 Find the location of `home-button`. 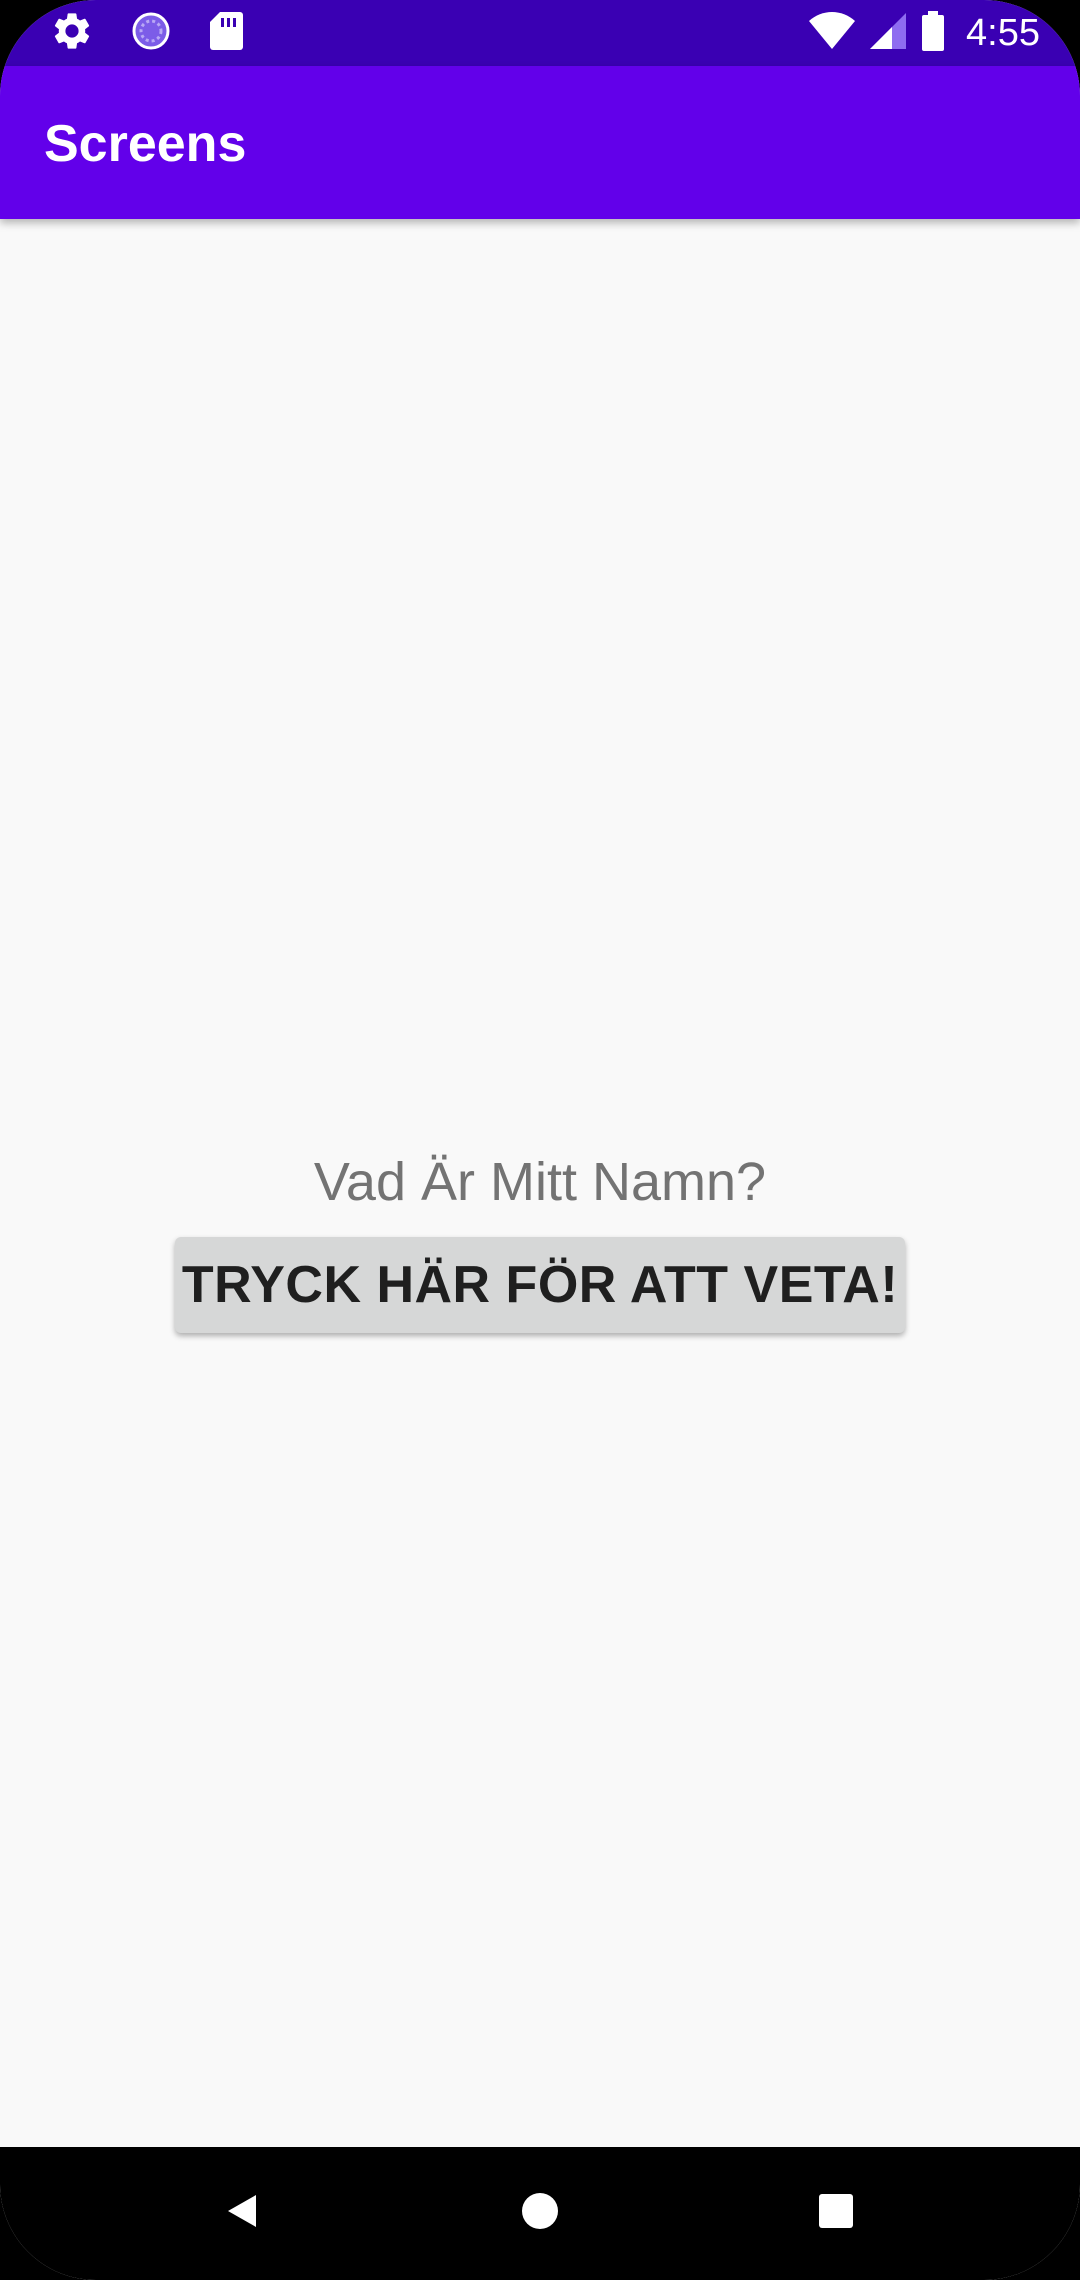

home-button is located at coordinates (540, 2213).